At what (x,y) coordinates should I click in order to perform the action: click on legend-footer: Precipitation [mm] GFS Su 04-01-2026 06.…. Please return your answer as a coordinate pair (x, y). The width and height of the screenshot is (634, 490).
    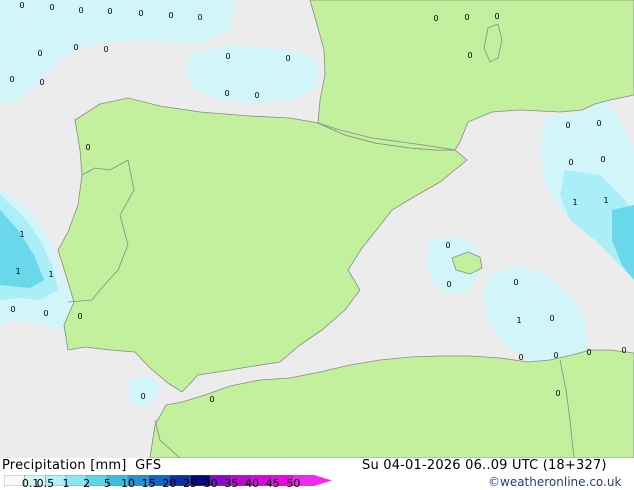
    Looking at the image, I should click on (317, 474).